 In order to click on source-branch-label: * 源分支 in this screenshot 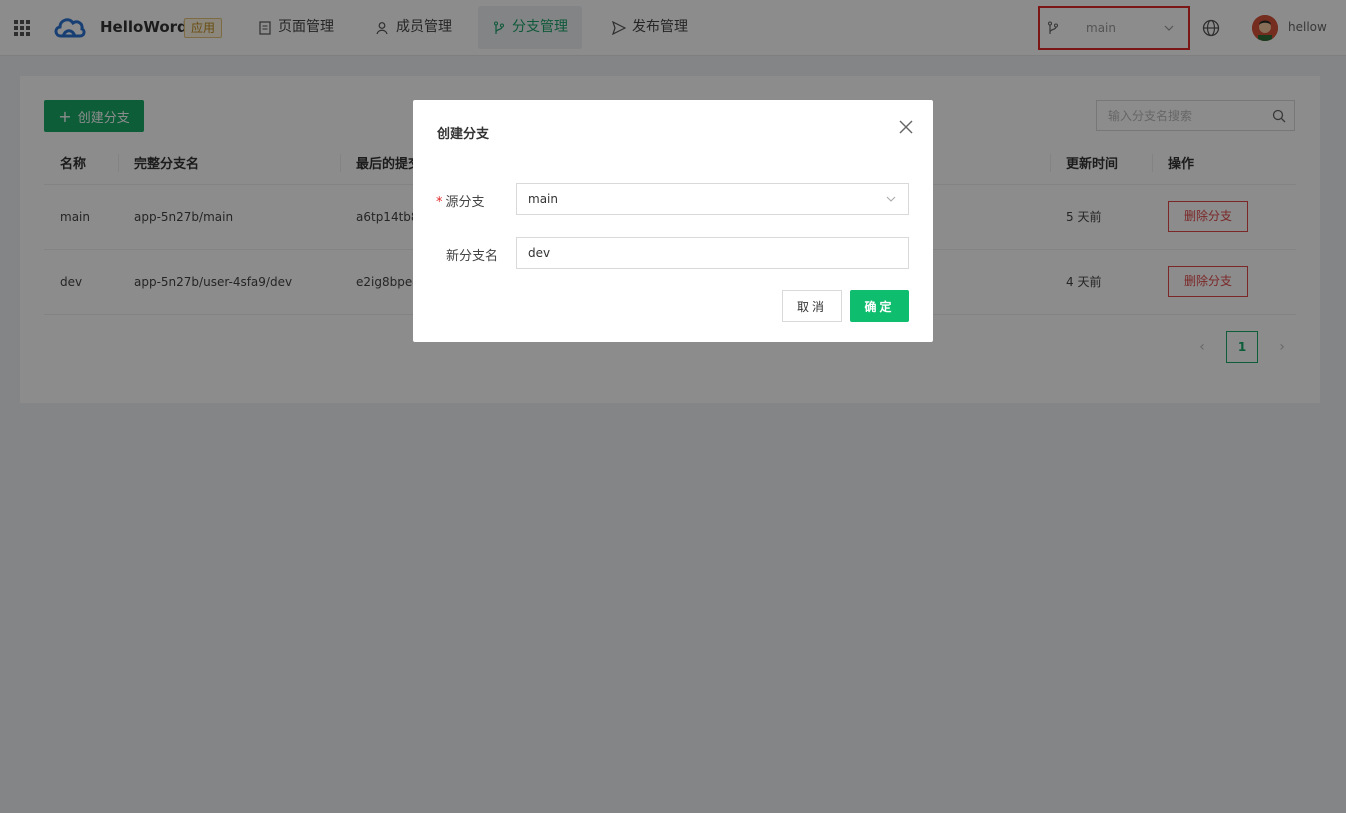, I will do `click(460, 200)`.